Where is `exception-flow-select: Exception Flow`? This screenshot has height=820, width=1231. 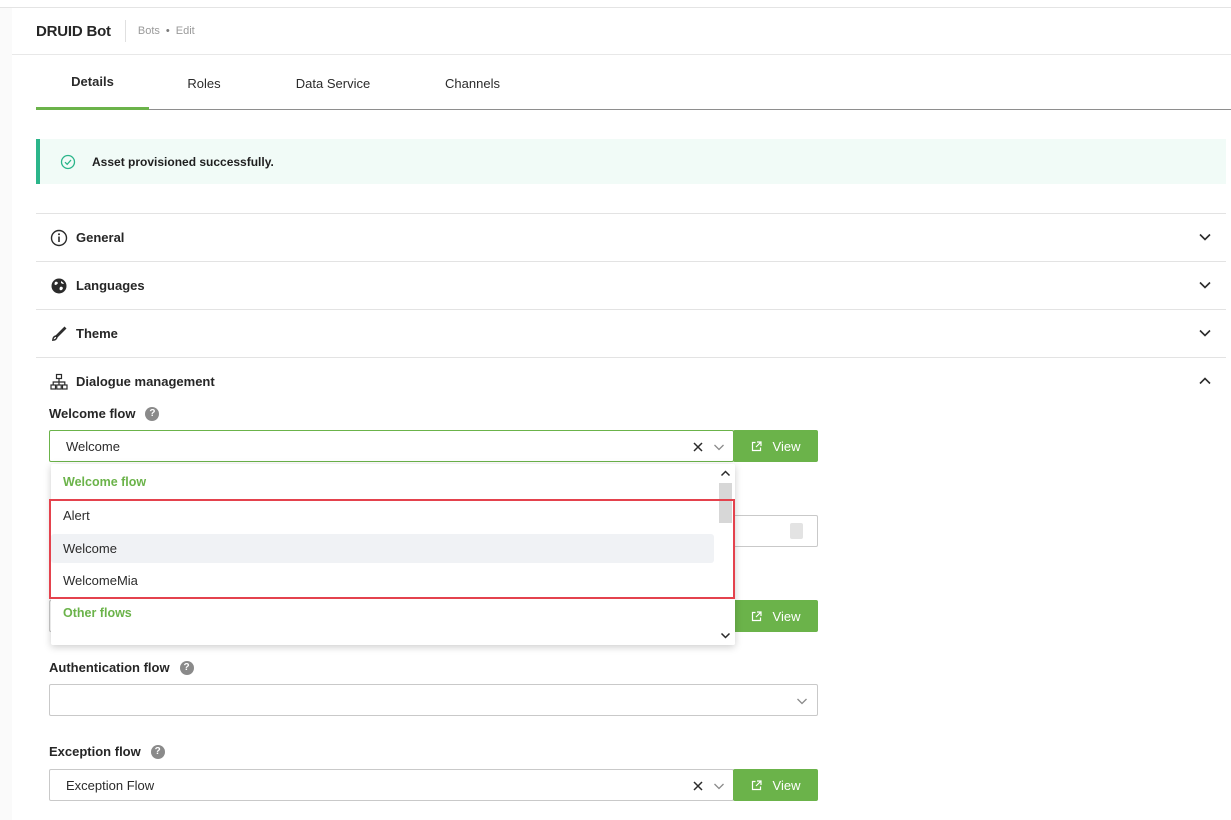
exception-flow-select: Exception Flow is located at coordinates (391, 785).